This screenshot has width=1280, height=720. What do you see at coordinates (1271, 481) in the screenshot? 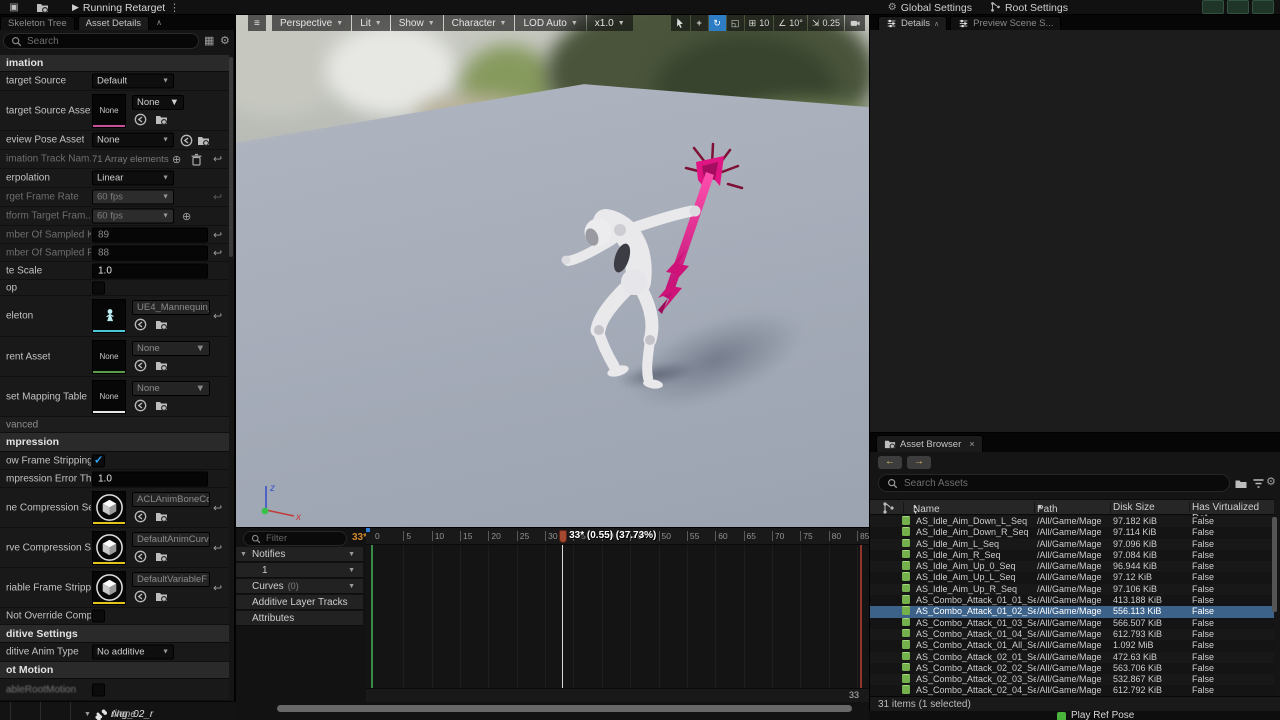
I see `settings-gear-icon: ⚙` at bounding box center [1271, 481].